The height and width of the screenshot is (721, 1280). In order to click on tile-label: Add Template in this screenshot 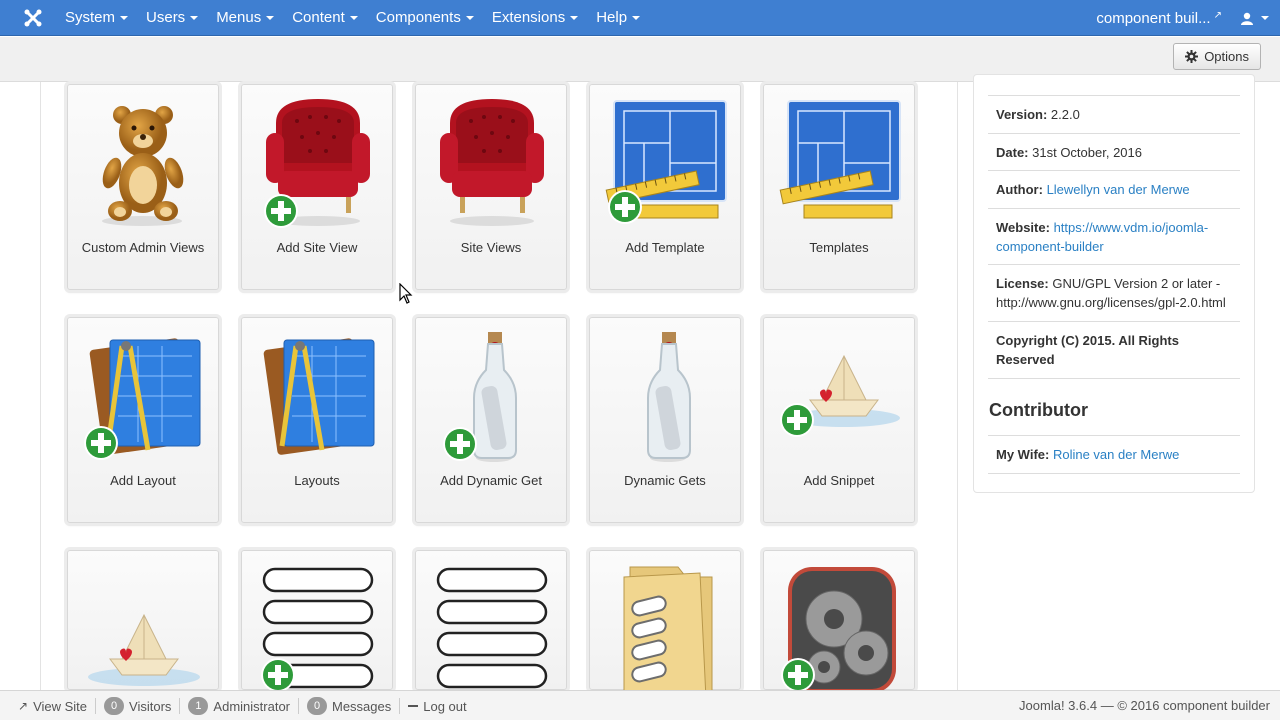, I will do `click(665, 247)`.